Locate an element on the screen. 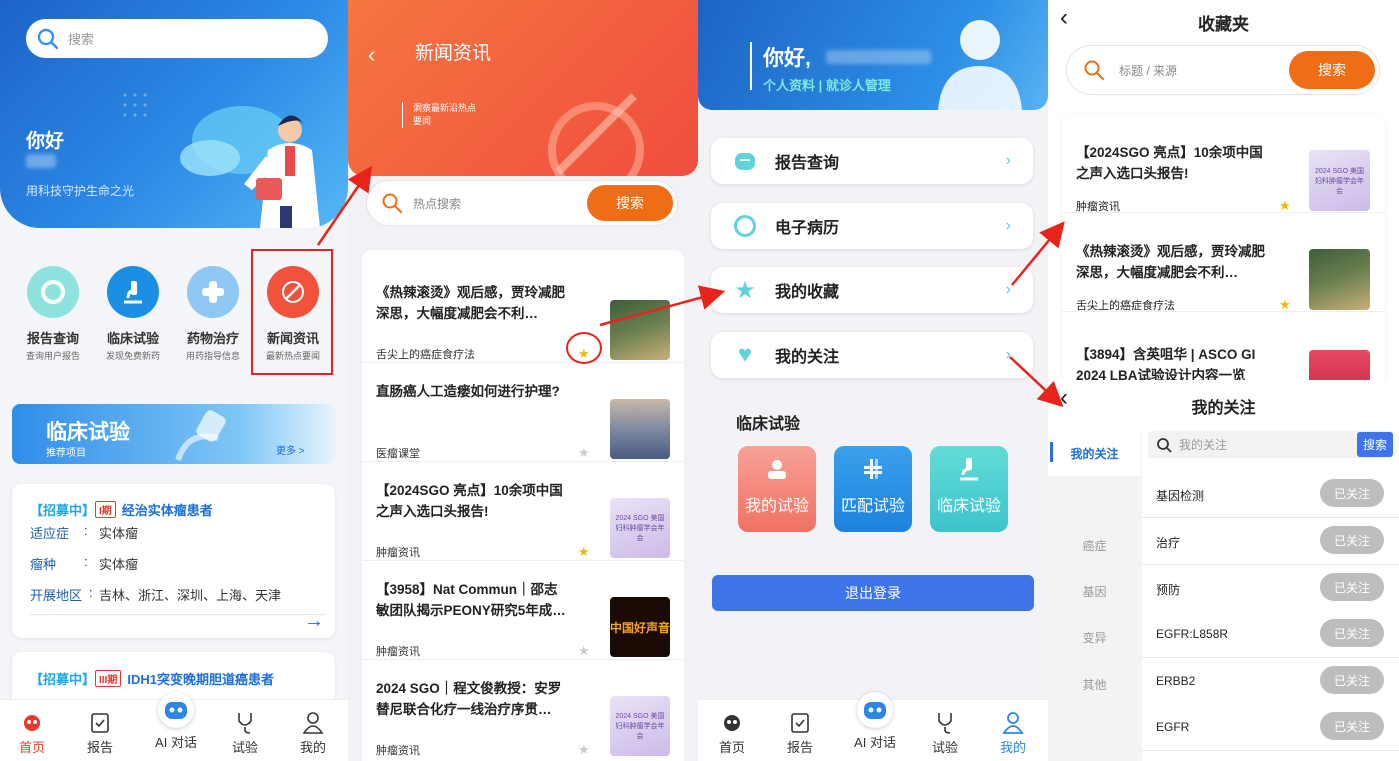 Image resolution: width=1399 pixels, height=761 pixels. clinical-trial-entry: 临床试验 发现免费新药 is located at coordinates (133, 310).